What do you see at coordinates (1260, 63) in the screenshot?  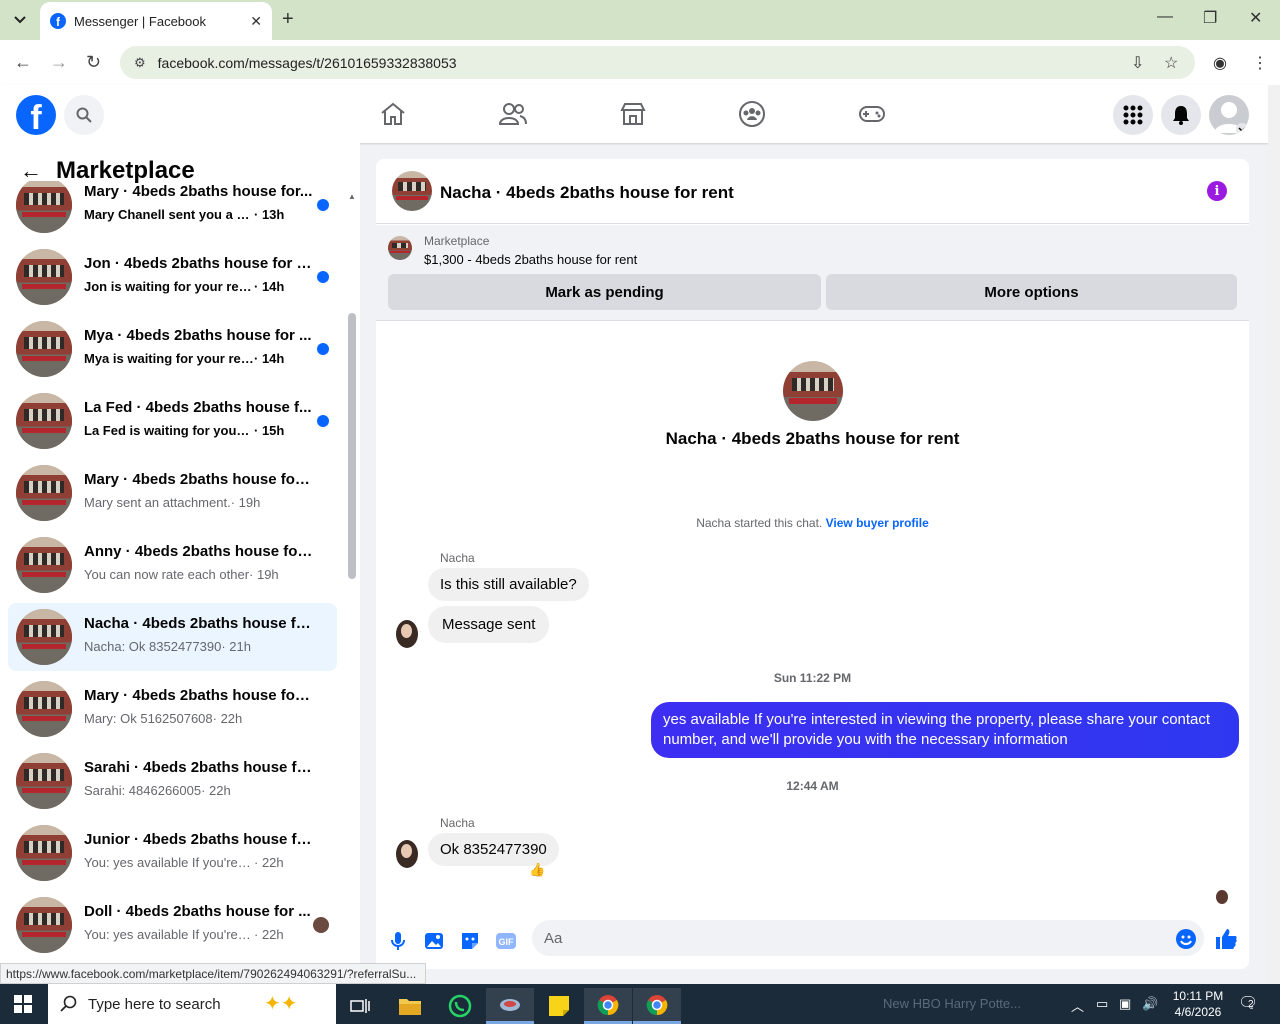 I see `browser-menu-icon: ⋮` at bounding box center [1260, 63].